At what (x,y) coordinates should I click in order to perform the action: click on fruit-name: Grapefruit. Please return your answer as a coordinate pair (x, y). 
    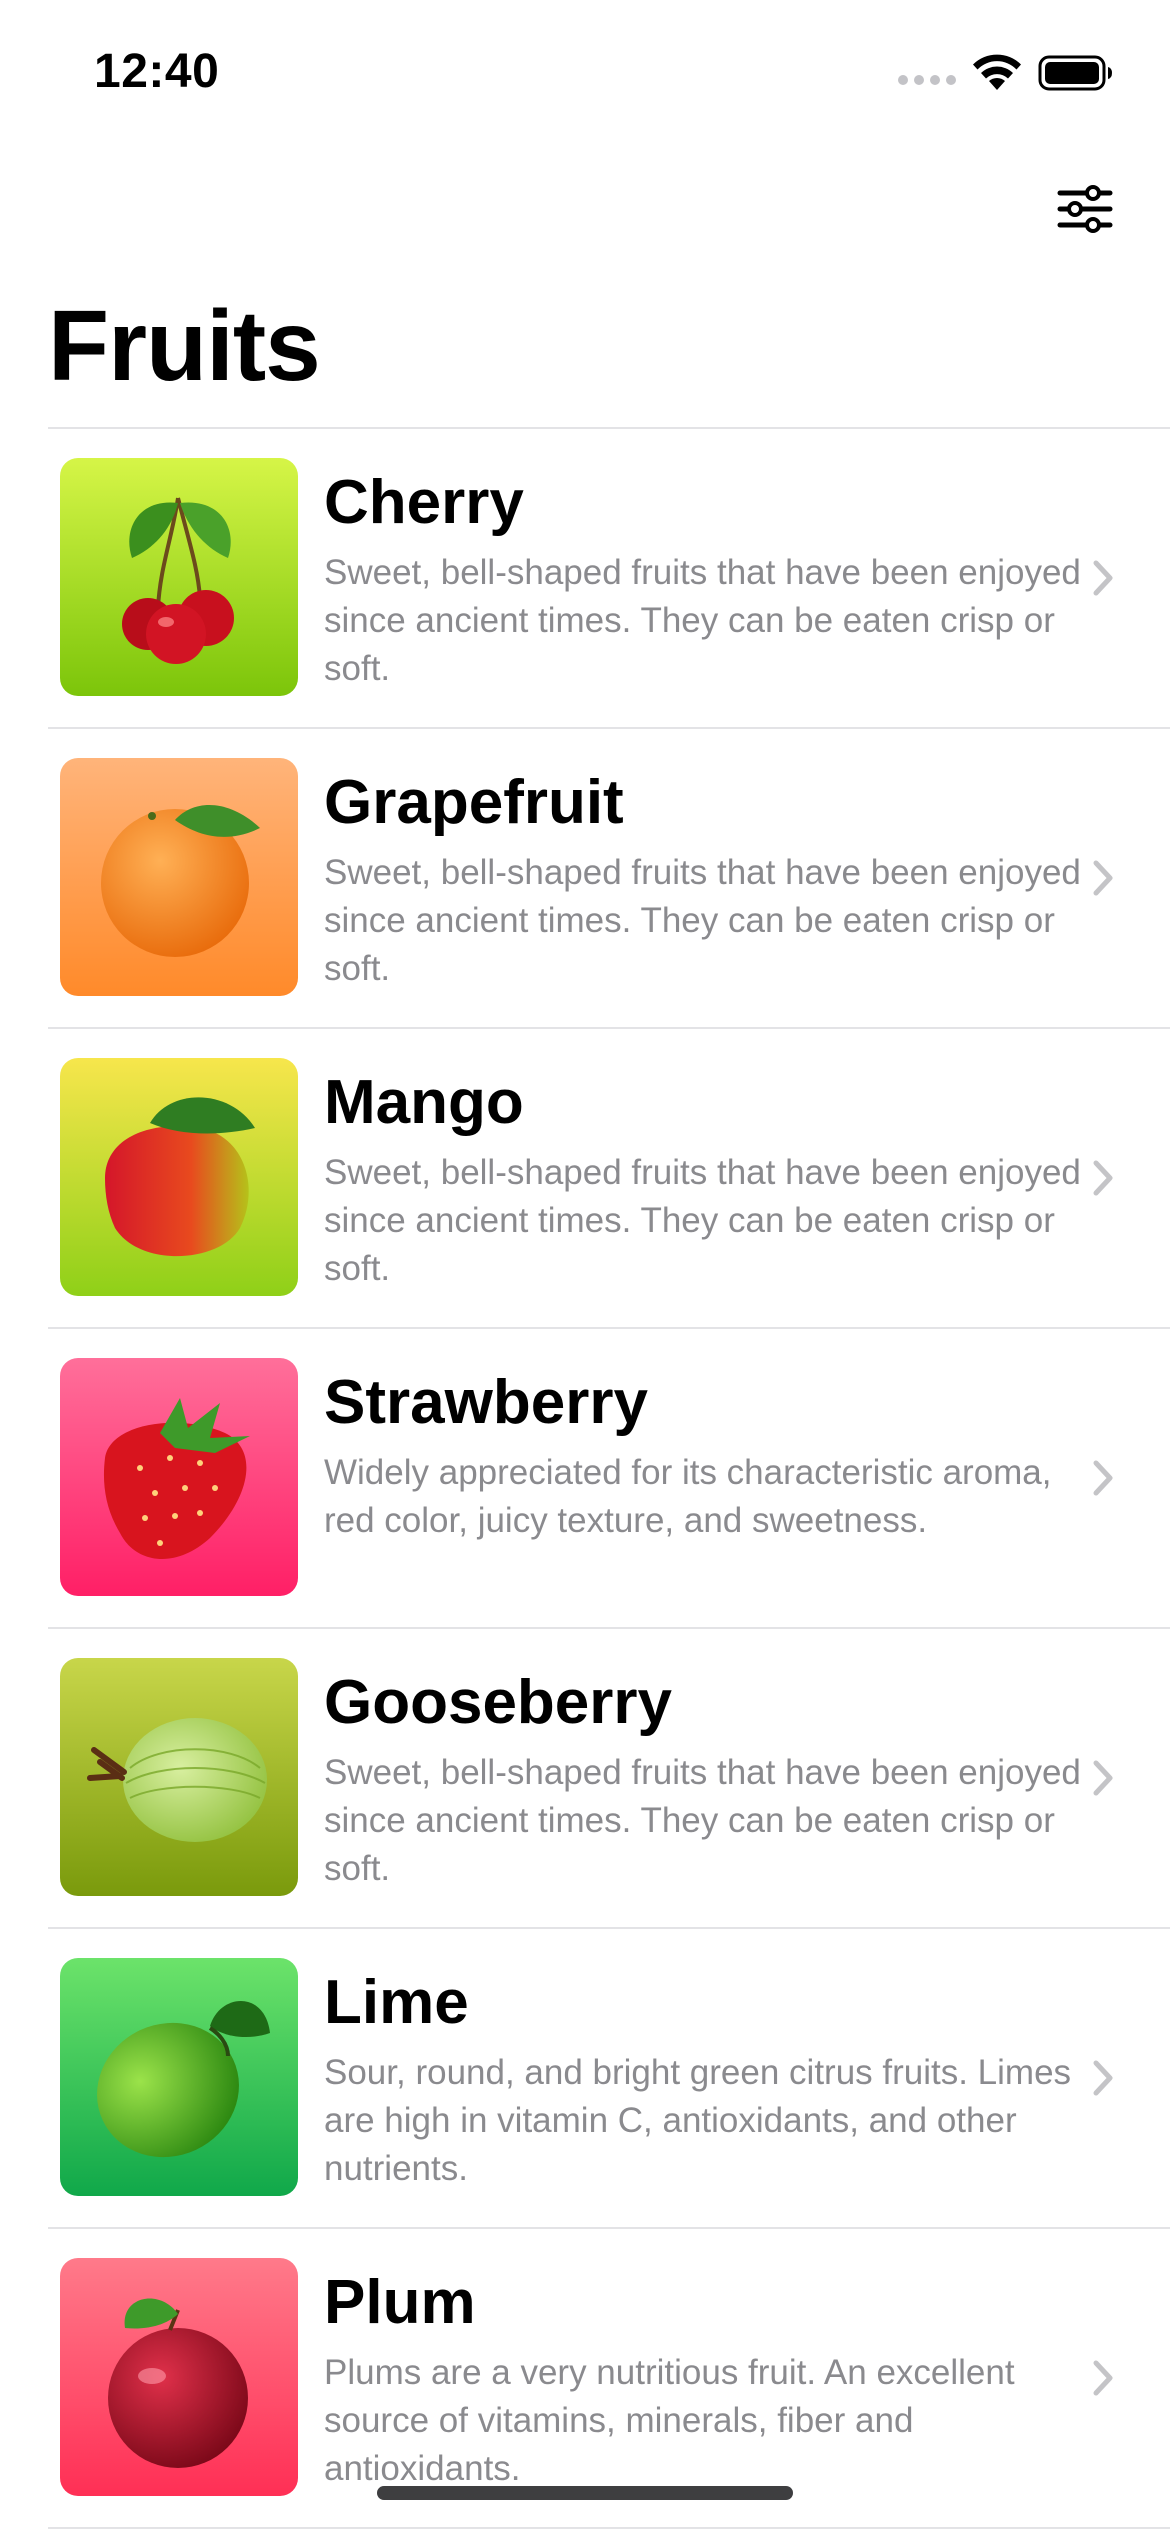
    Looking at the image, I should click on (474, 802).